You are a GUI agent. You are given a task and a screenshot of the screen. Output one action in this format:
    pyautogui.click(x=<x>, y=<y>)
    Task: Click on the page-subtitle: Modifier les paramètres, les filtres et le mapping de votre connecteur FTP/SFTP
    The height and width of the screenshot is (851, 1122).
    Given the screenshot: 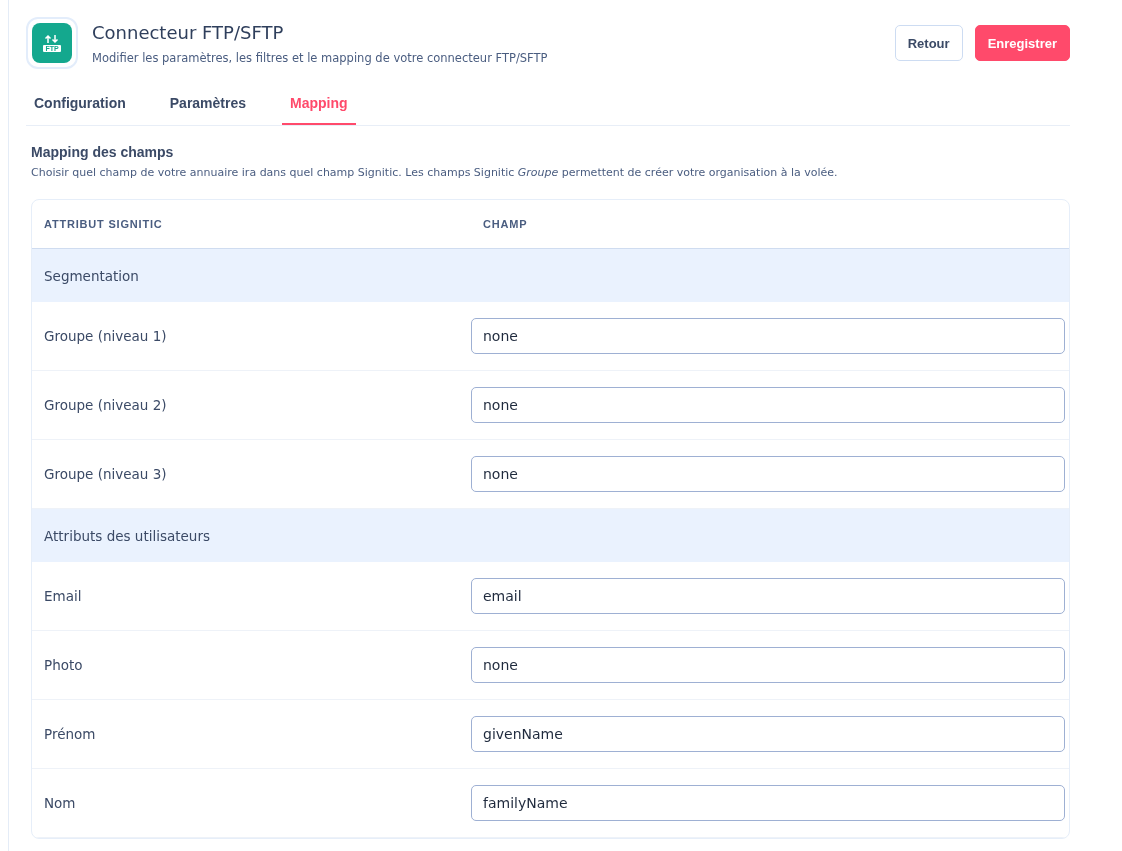 What is the action you would take?
    pyautogui.click(x=320, y=57)
    